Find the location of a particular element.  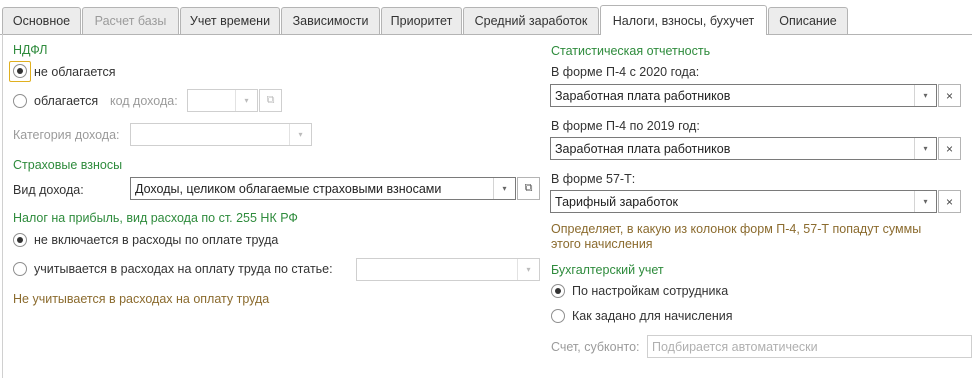

form-57t-label: В форме 57-Т: is located at coordinates (593, 179).